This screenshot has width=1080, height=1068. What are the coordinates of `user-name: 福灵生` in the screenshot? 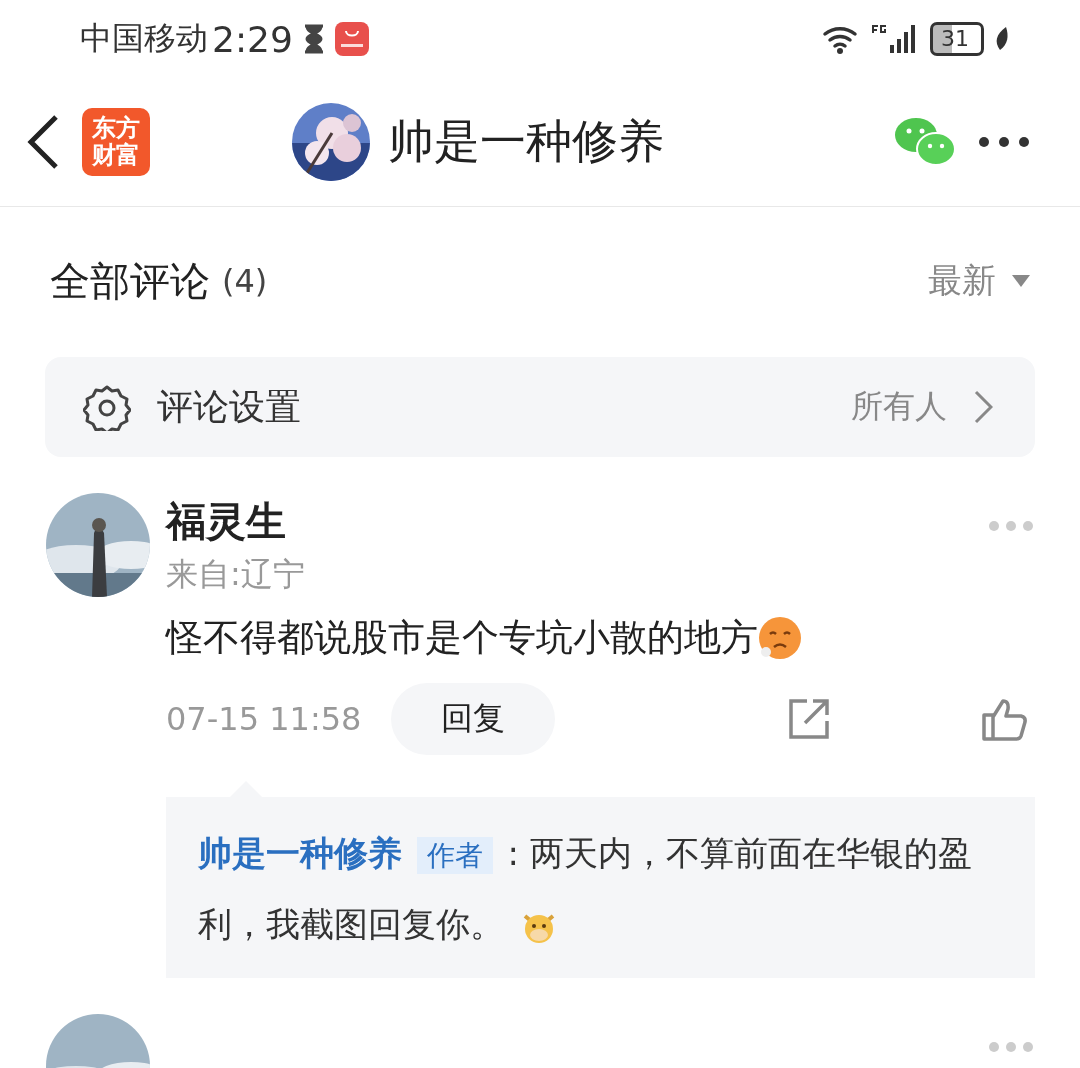 It's located at (226, 521).